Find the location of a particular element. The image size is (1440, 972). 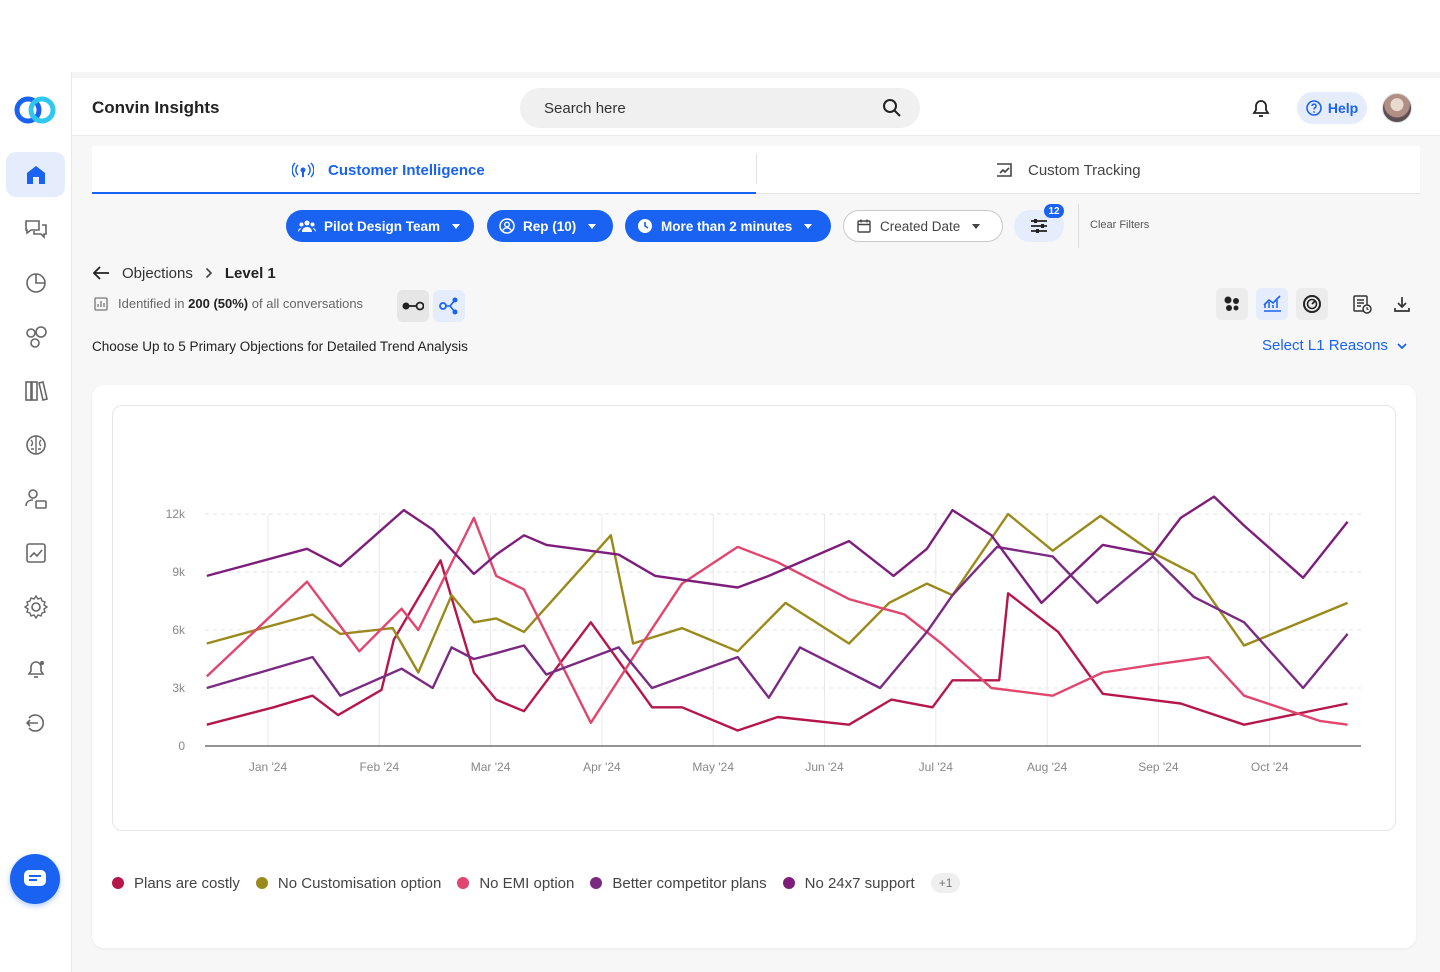

filter-divider is located at coordinates (1078, 226).